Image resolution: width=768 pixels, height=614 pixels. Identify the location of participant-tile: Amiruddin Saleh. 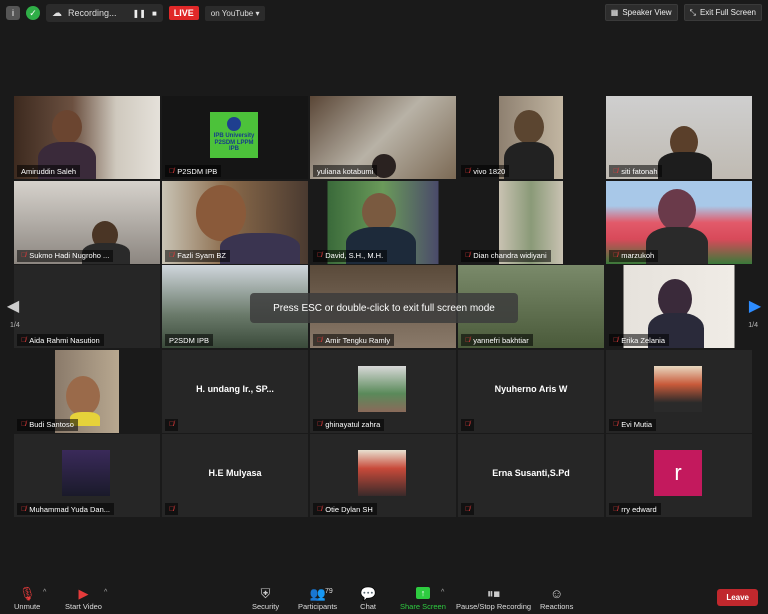
(87, 137).